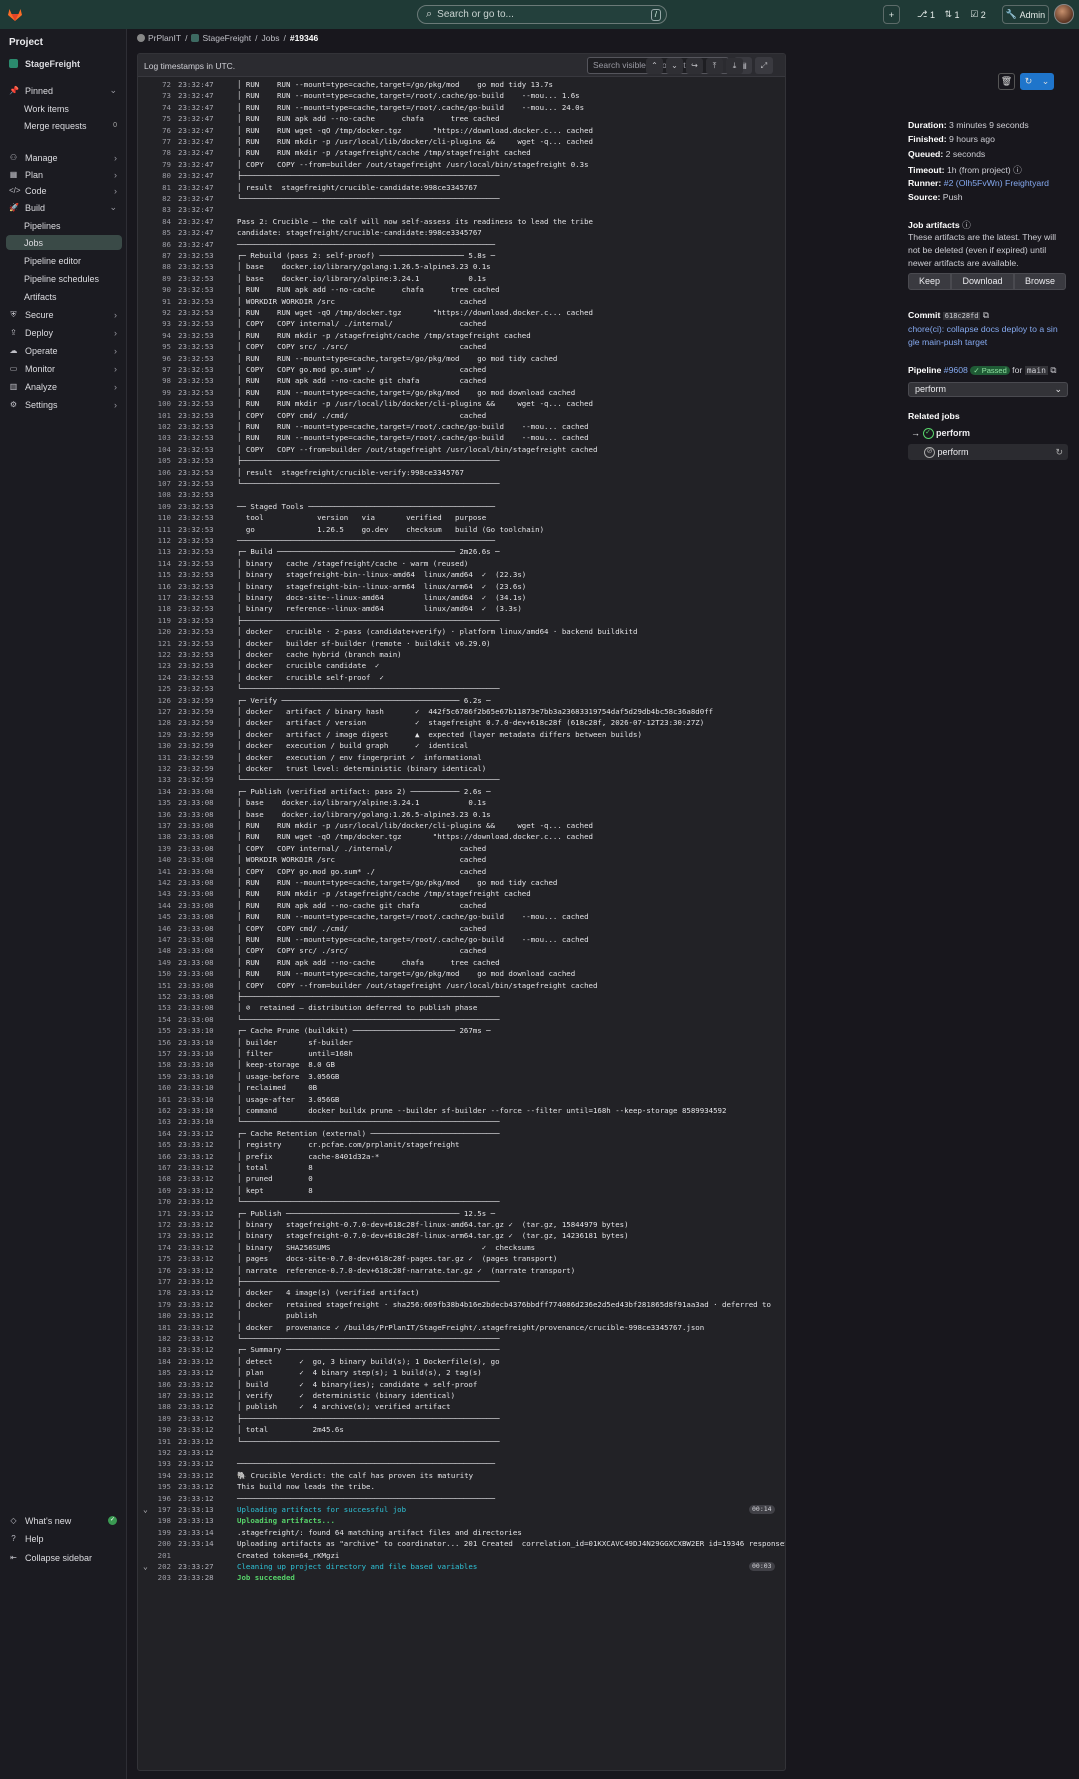 This screenshot has width=1079, height=1779. Describe the element at coordinates (154, 84) in the screenshot. I see `line-number: 72` at that location.